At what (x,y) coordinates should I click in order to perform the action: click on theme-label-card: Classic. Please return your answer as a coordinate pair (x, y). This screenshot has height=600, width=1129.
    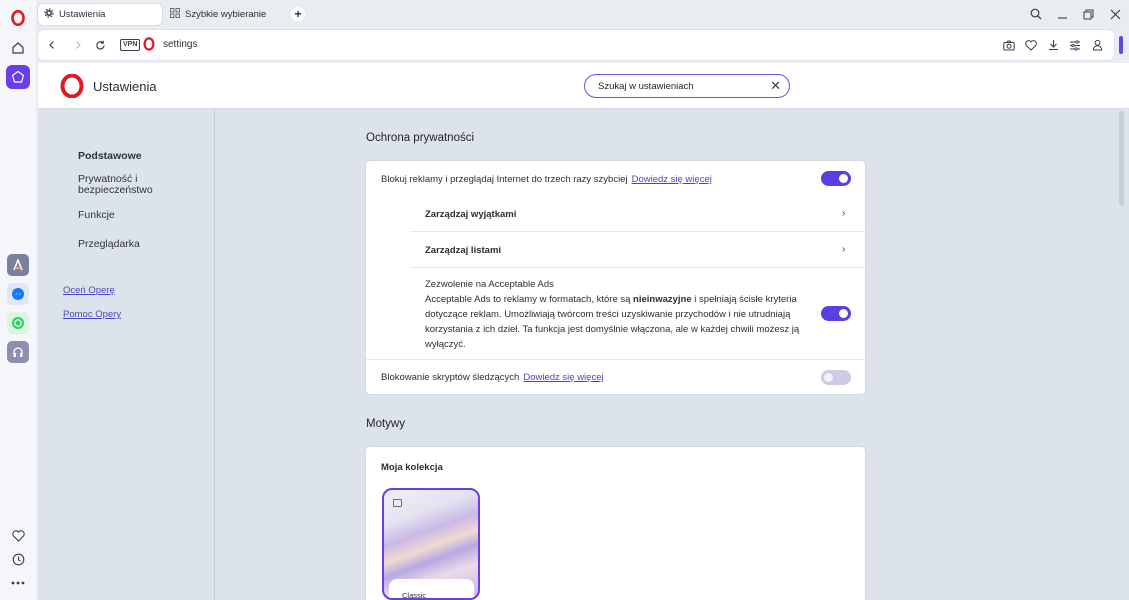
    Looking at the image, I should click on (431, 589).